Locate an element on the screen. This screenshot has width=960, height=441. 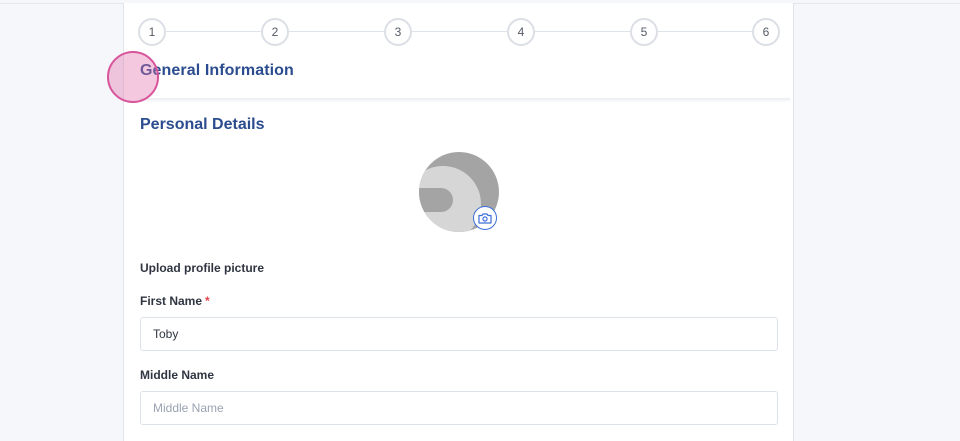
first-name-label-text: First Name is located at coordinates (171, 301).